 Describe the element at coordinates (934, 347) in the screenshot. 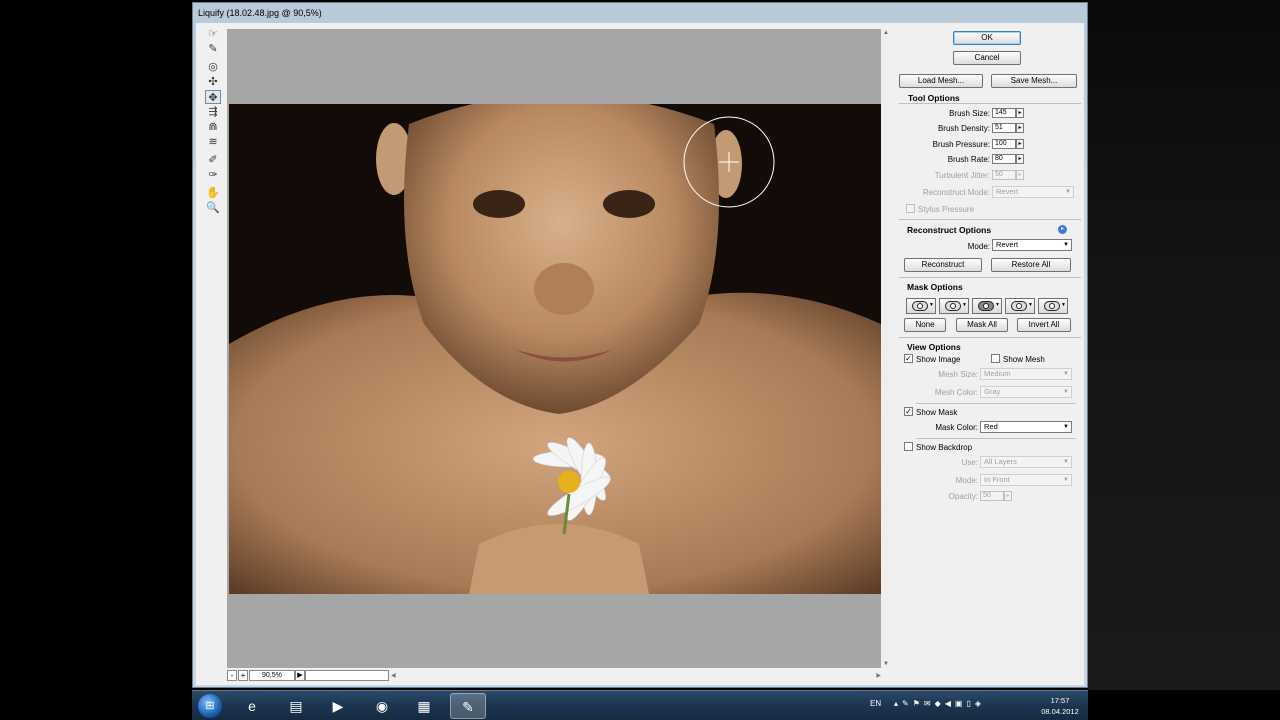

I see `view-options-title: View Options` at that location.